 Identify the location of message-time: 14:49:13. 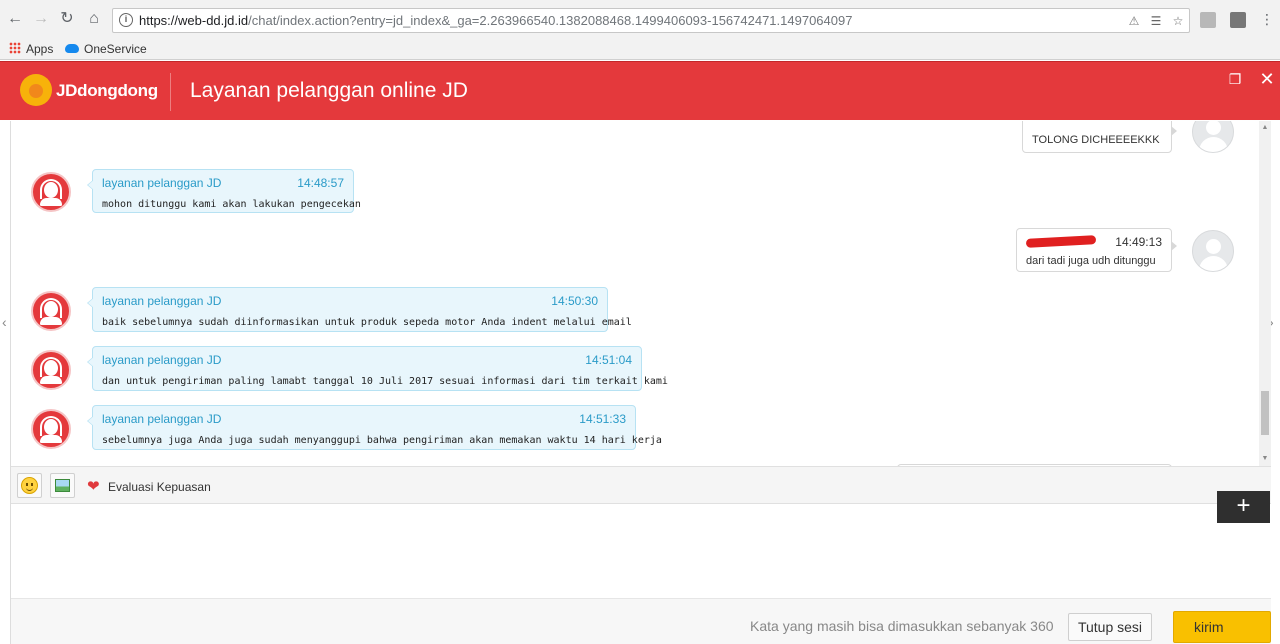
(1138, 242).